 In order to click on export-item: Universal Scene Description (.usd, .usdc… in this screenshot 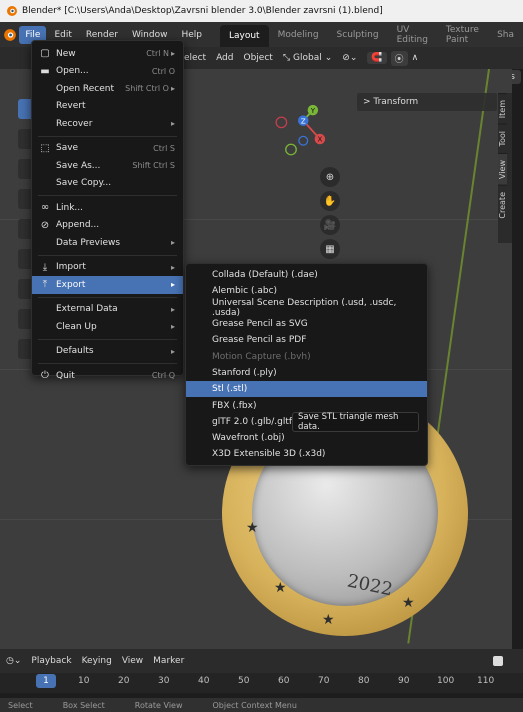, I will do `click(306, 308)`.